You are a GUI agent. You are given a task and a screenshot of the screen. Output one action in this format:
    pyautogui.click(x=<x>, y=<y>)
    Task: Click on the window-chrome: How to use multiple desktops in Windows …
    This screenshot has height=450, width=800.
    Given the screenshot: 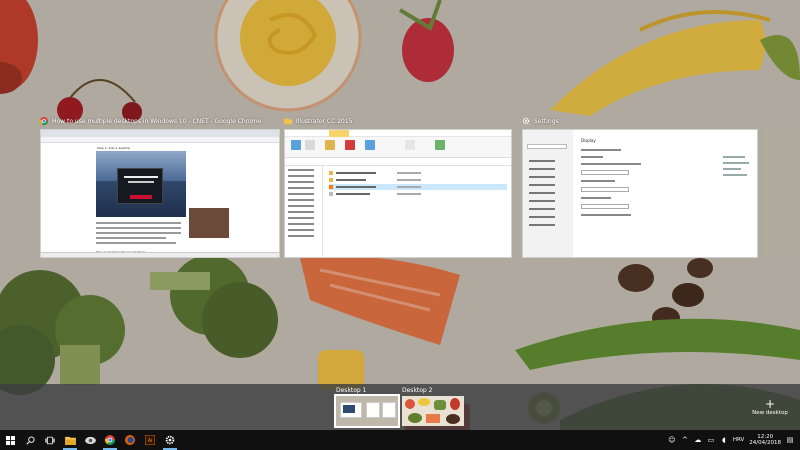 What is the action you would take?
    pyautogui.click(x=160, y=185)
    